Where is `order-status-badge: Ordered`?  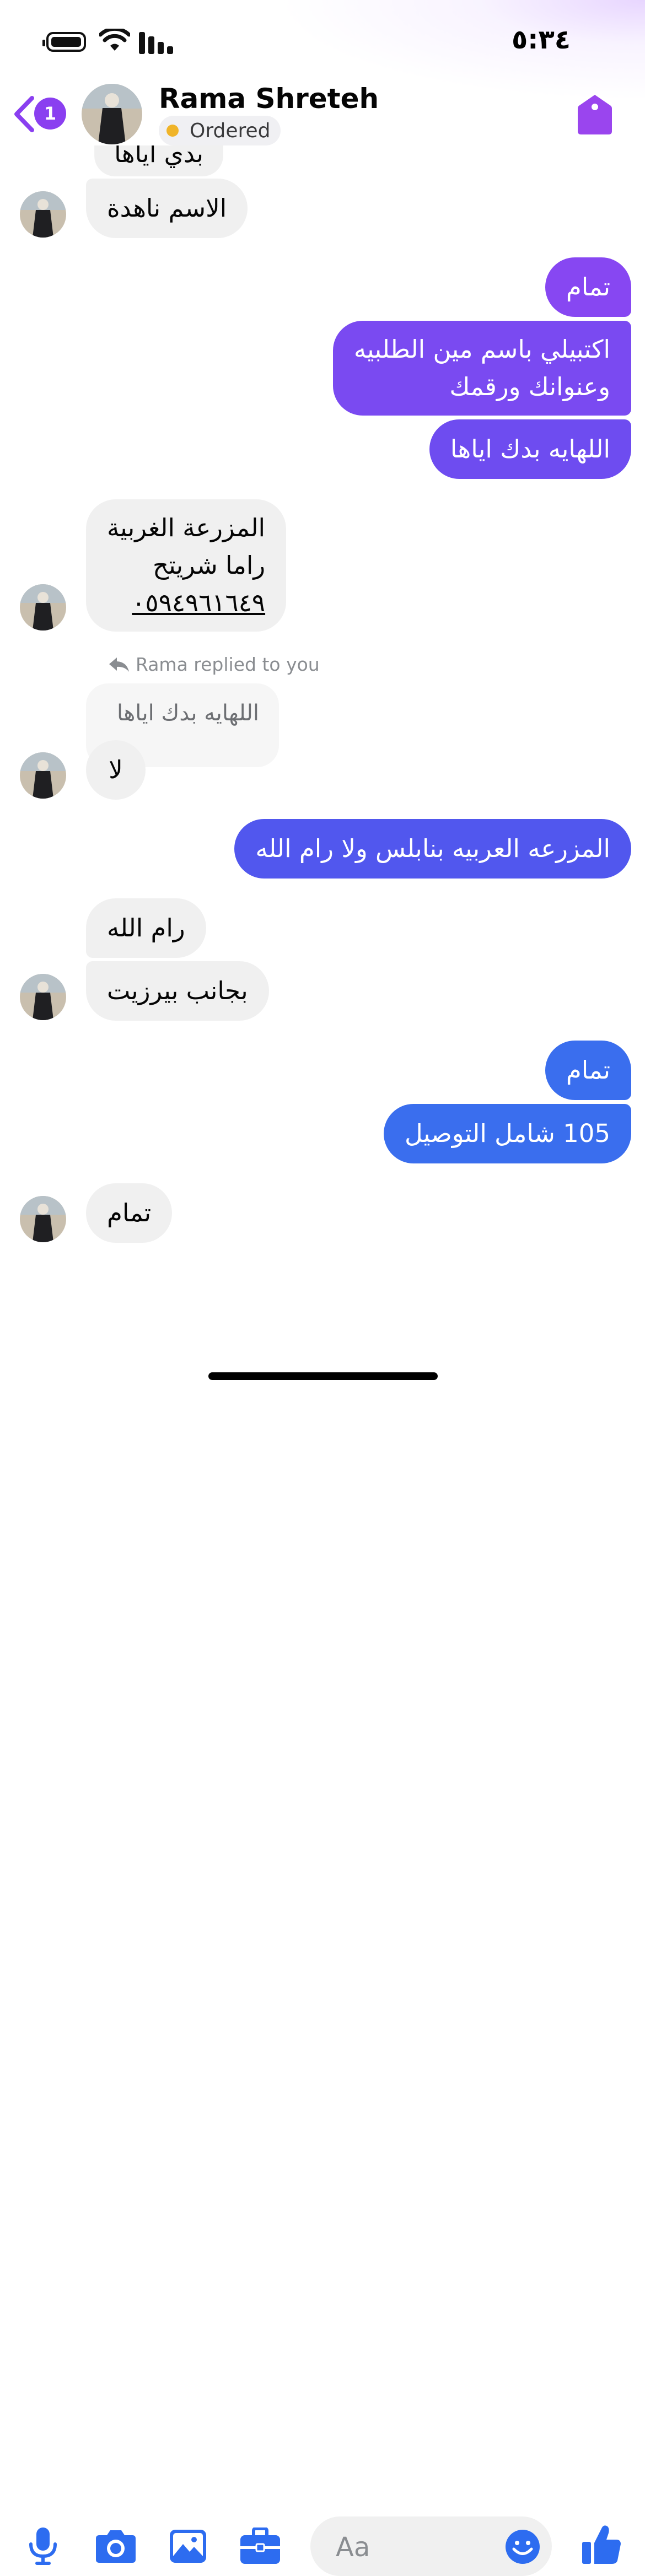
order-status-badge: Ordered is located at coordinates (220, 130).